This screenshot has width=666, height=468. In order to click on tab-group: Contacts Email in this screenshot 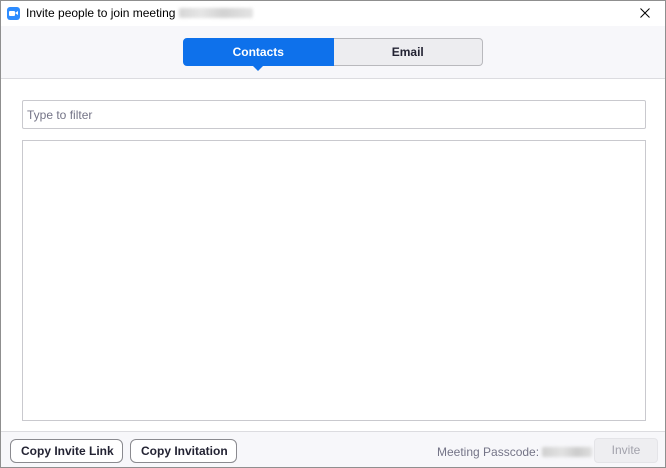, I will do `click(333, 54)`.